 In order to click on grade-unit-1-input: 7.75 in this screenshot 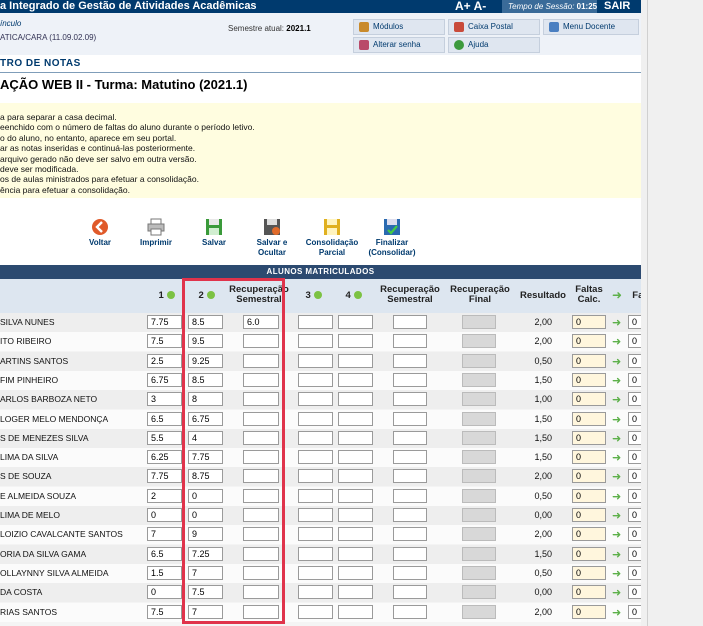, I will do `click(164, 322)`.